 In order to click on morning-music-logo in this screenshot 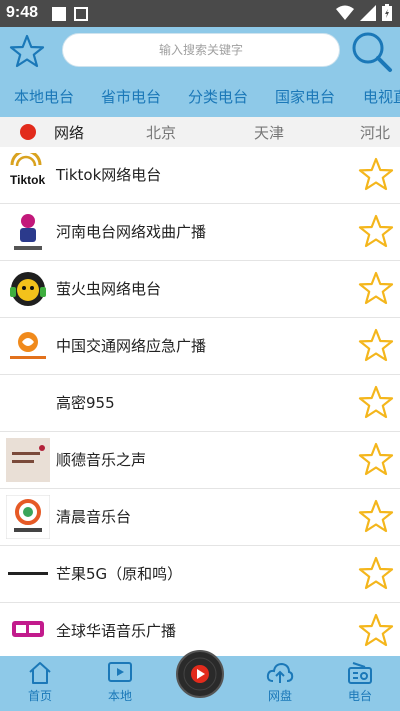, I will do `click(28, 517)`.